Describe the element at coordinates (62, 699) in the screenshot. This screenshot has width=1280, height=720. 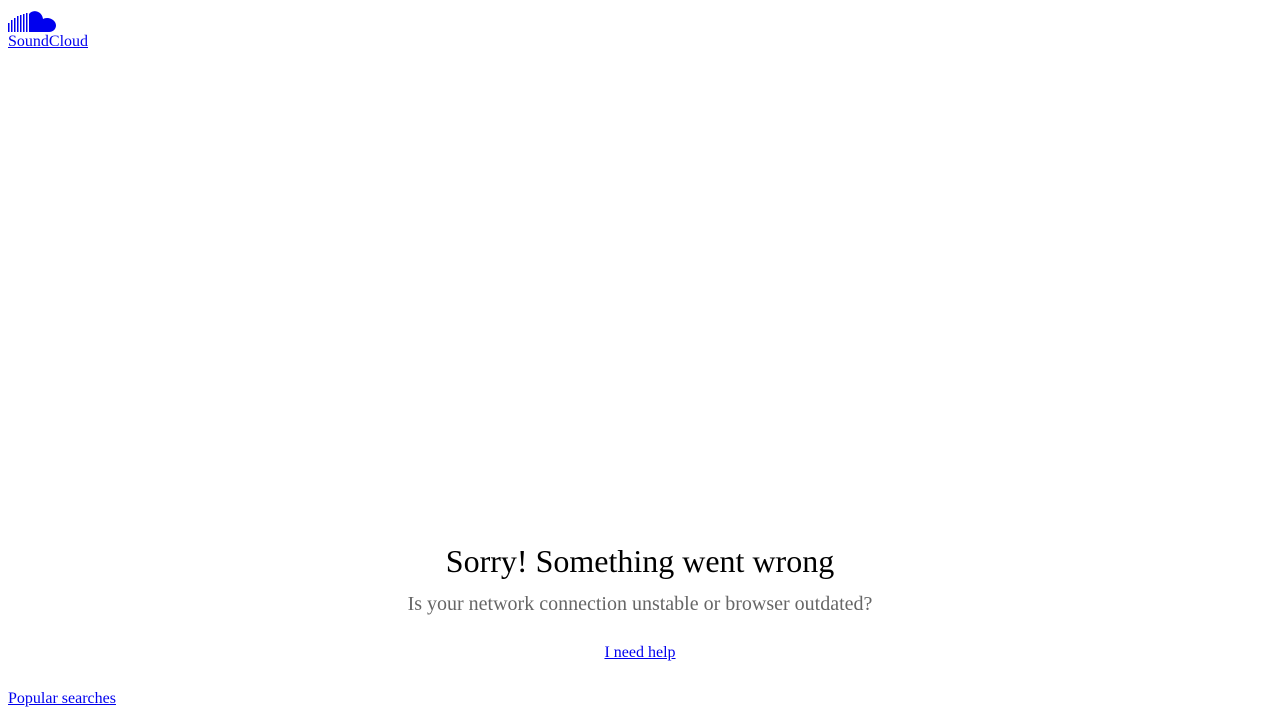
I see `popular-searches-link: Popular searches` at that location.